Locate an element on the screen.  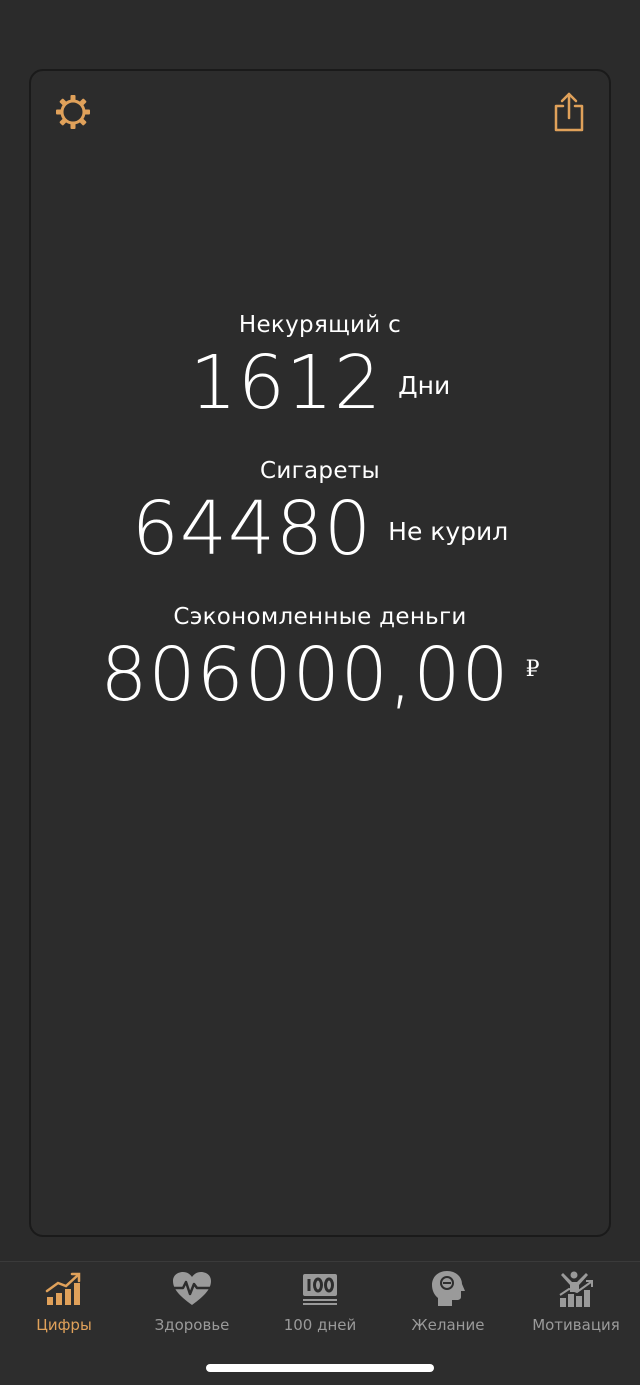
days-row: 1612 Дни is located at coordinates (320, 383).